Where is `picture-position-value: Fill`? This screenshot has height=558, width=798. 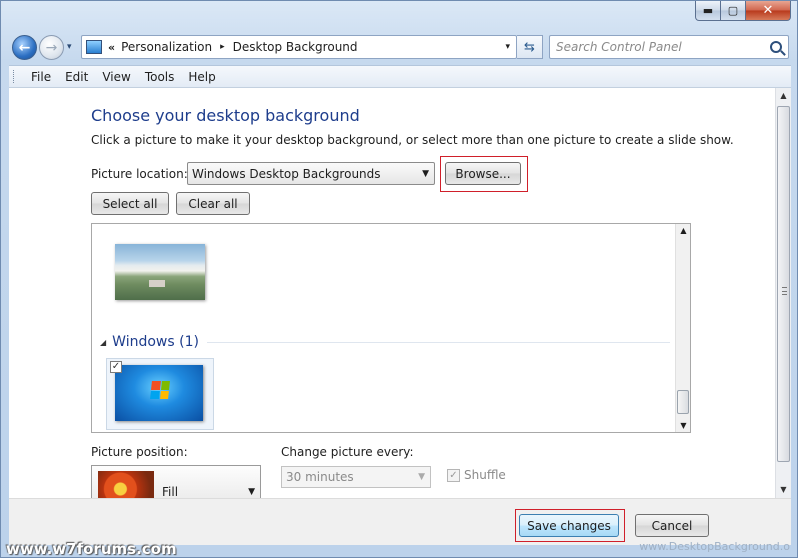
picture-position-value: Fill is located at coordinates (170, 491).